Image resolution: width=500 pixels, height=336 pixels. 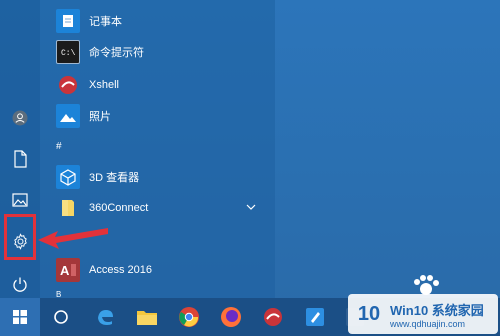 I want to click on app-label: 命令提示符, so click(x=116, y=53).